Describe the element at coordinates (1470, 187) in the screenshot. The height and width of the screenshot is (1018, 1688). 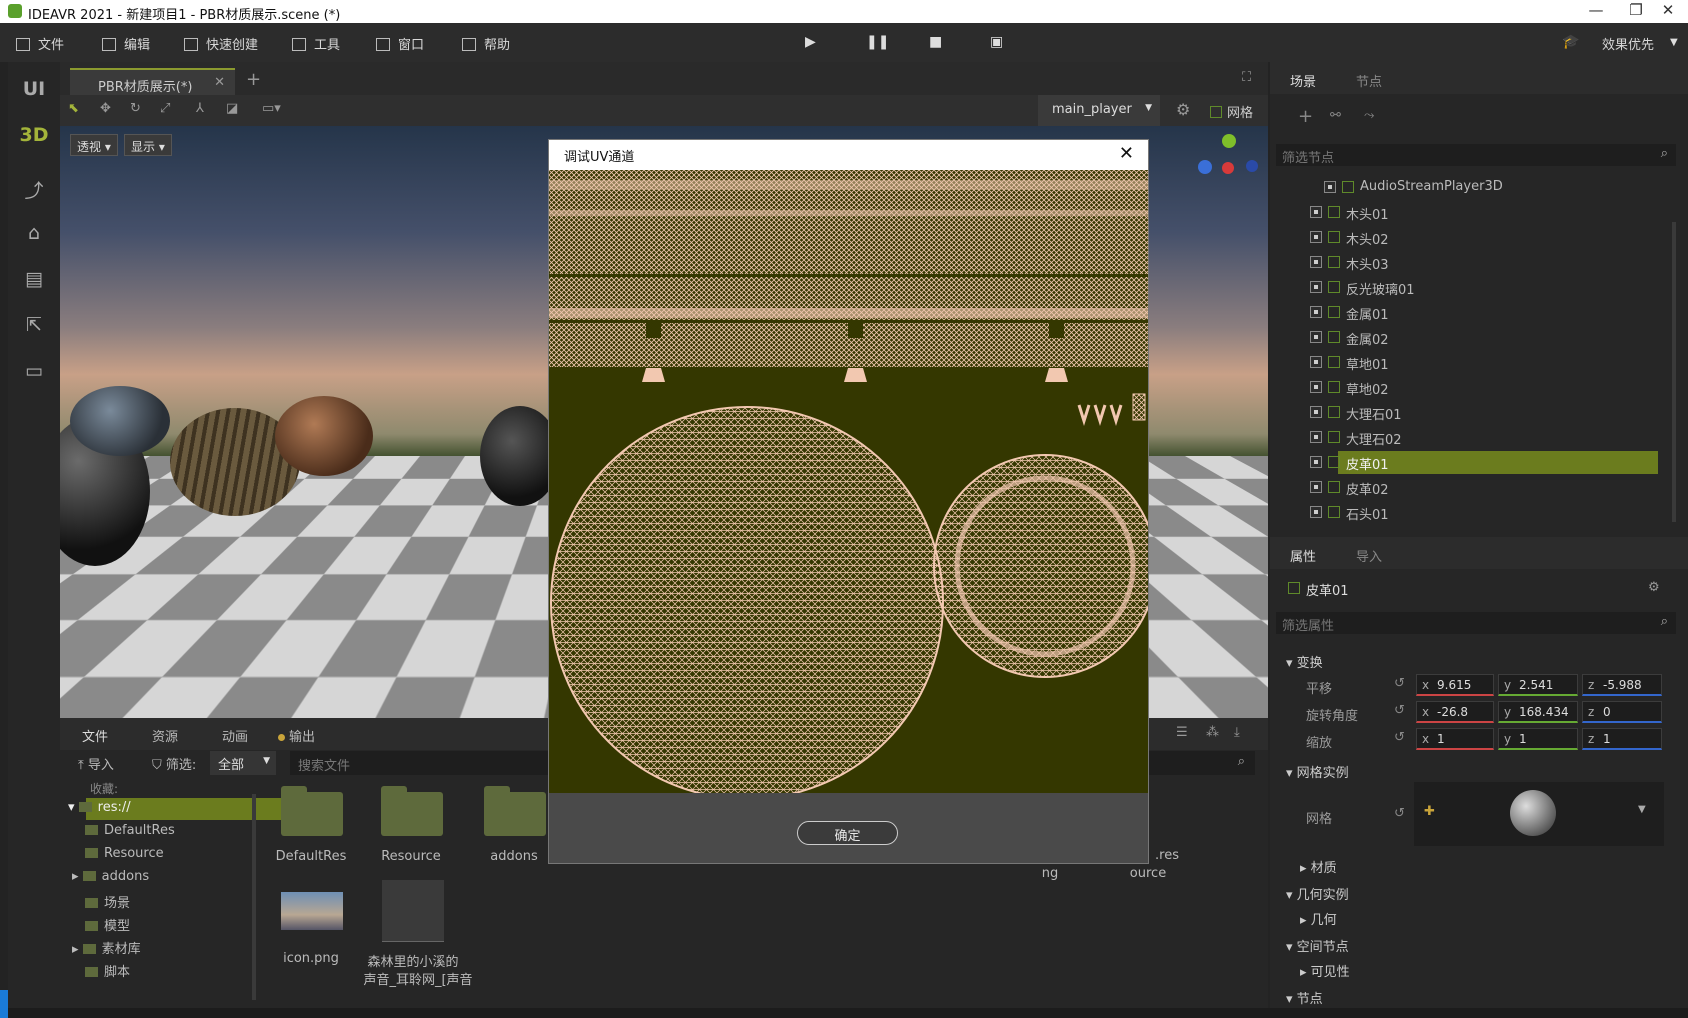
I see `scene-tree-item: AudioStreamPlayer3D` at that location.